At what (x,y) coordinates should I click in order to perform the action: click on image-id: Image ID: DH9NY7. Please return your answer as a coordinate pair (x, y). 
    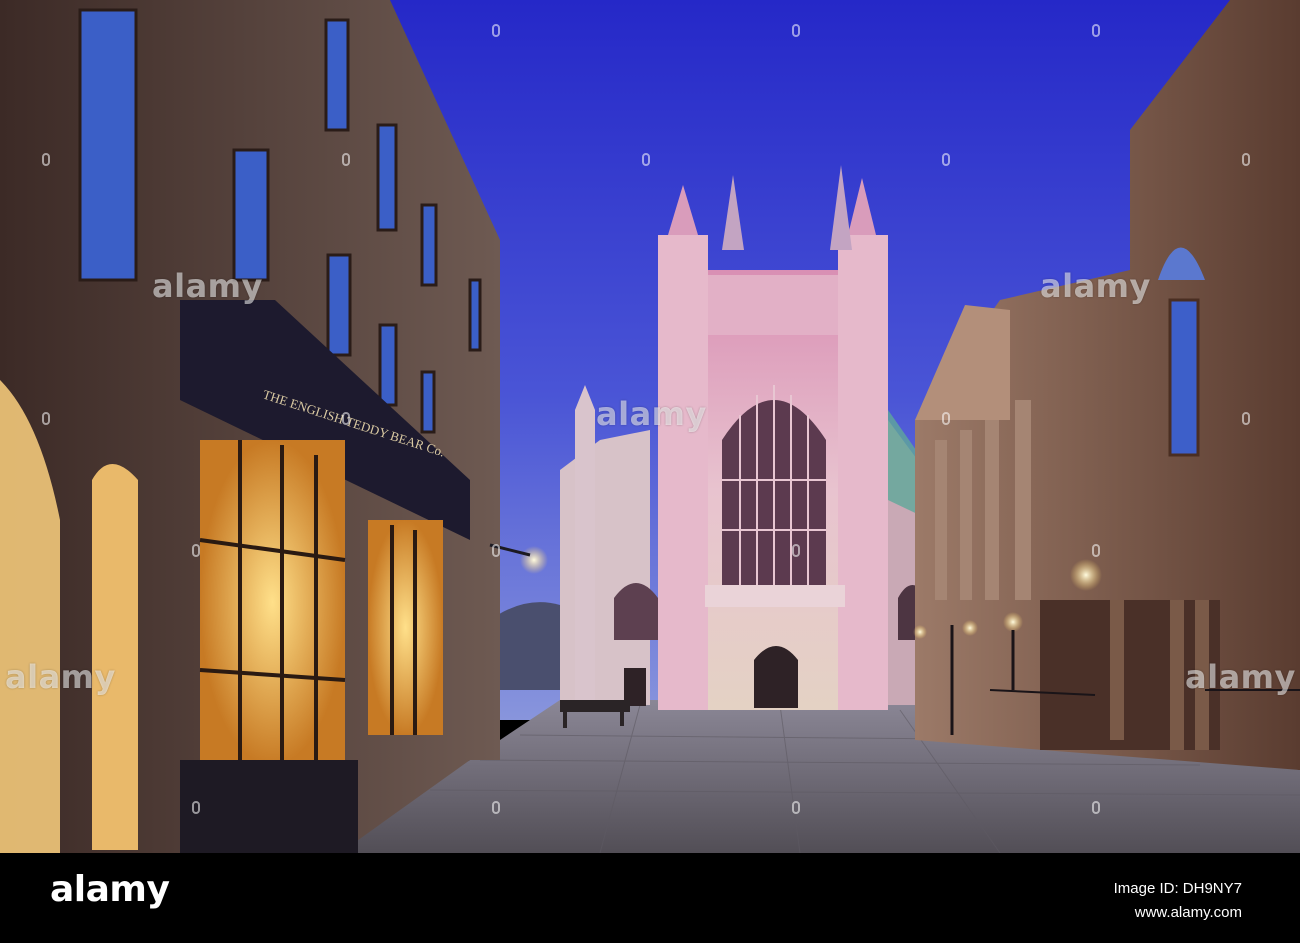
    Looking at the image, I should click on (1177, 888).